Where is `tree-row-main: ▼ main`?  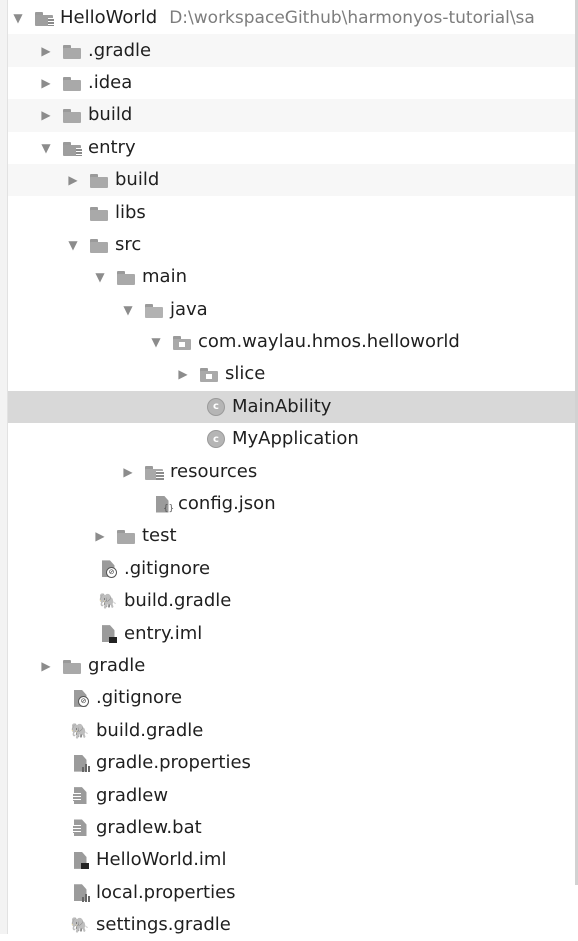
tree-row-main: ▼ main is located at coordinates (291, 277).